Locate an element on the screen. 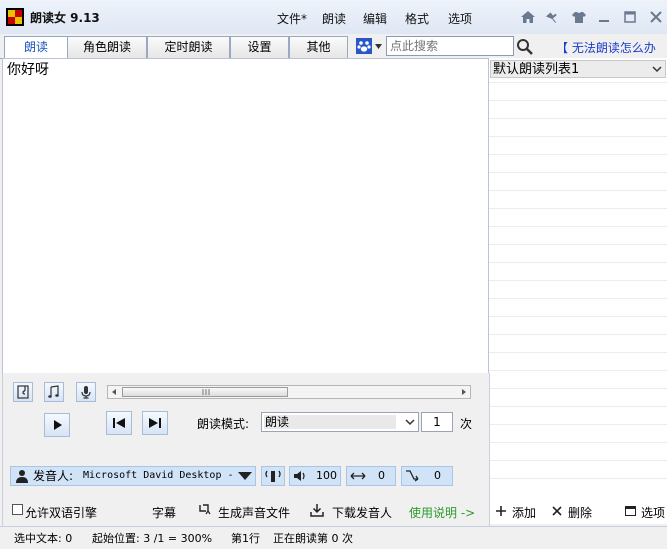 This screenshot has width=667, height=549. scroll-right-icon is located at coordinates (464, 392).